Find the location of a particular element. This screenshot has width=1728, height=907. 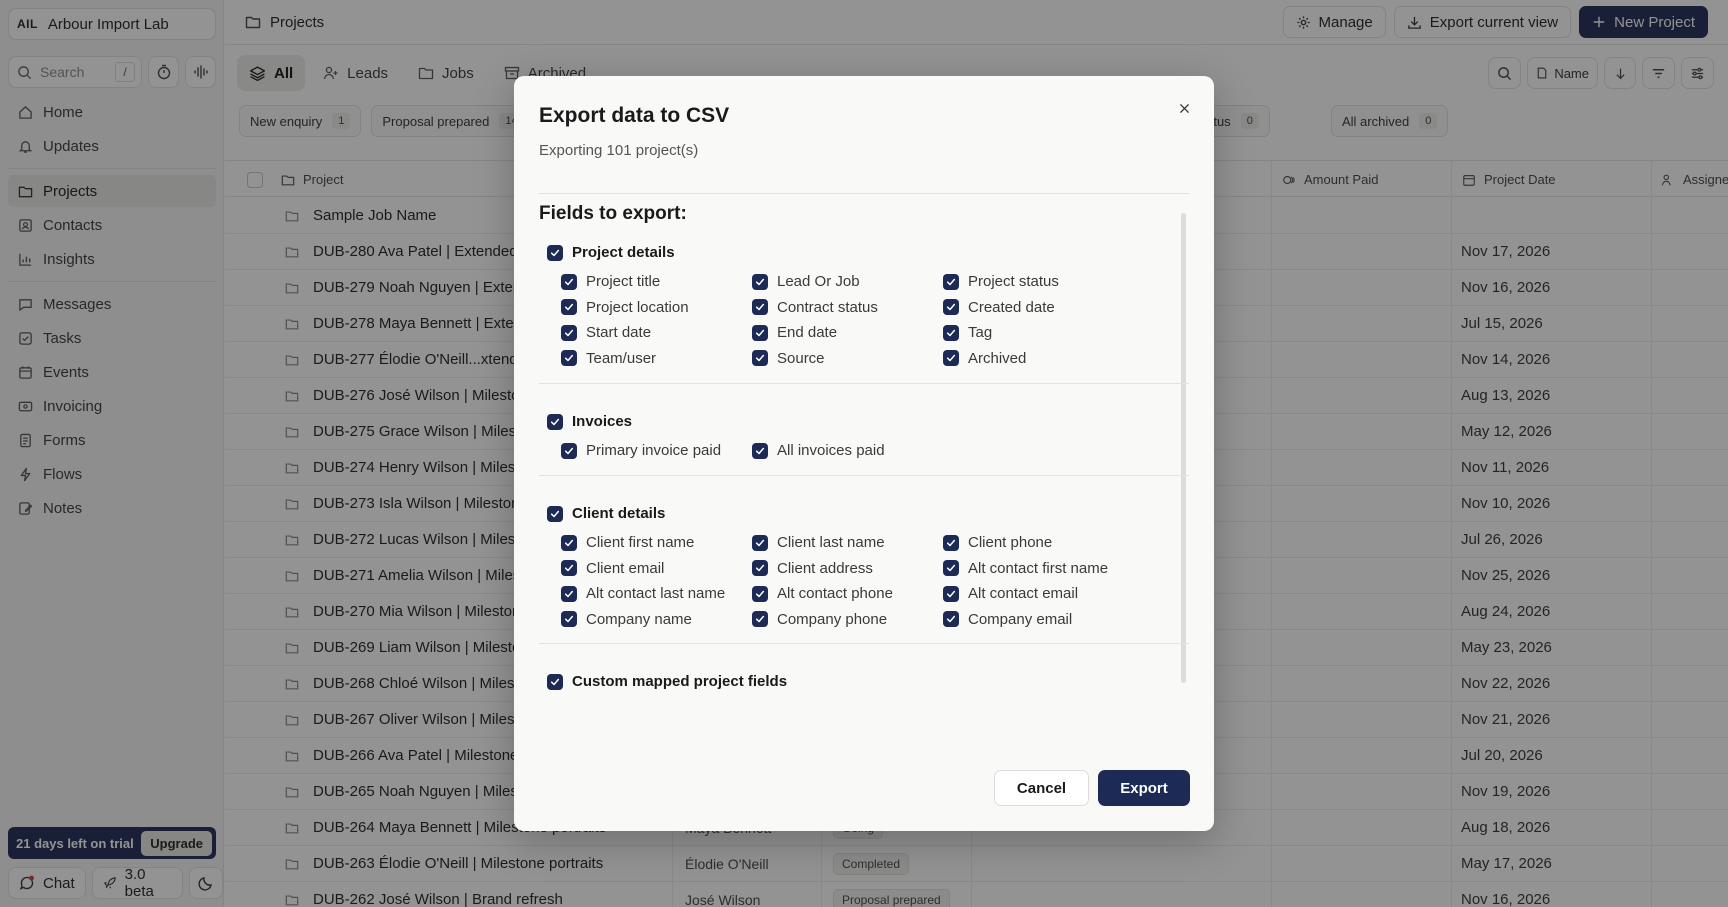

field-checkbox: Client phone is located at coordinates (997, 542).